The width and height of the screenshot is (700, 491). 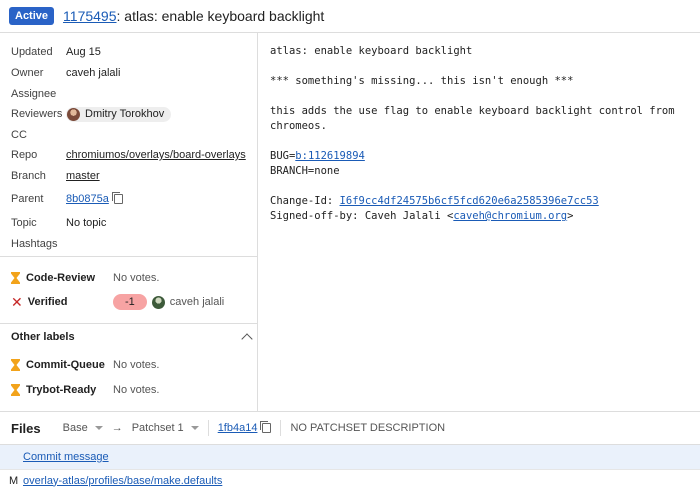 I want to click on meta-topic: Topic No topic, so click(x=59, y=223).